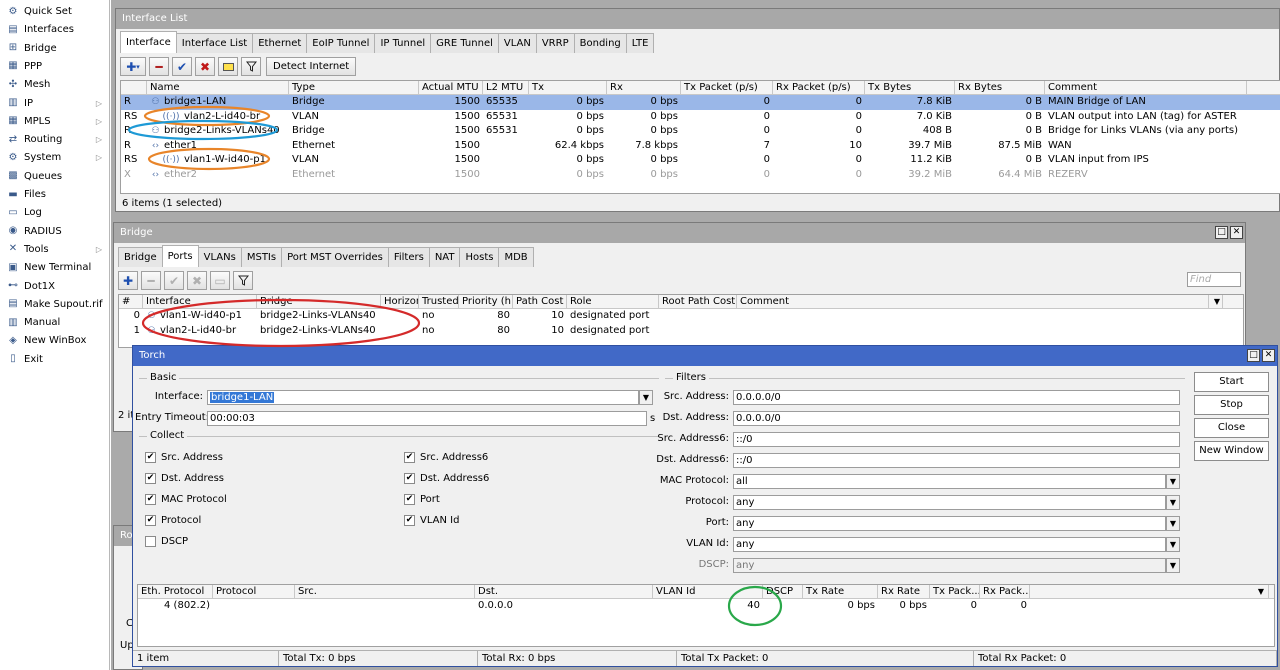 Image resolution: width=1280 pixels, height=670 pixels. What do you see at coordinates (55, 286) in the screenshot?
I see `sidebar-item-dot1x: ⊷ Dot1X` at bounding box center [55, 286].